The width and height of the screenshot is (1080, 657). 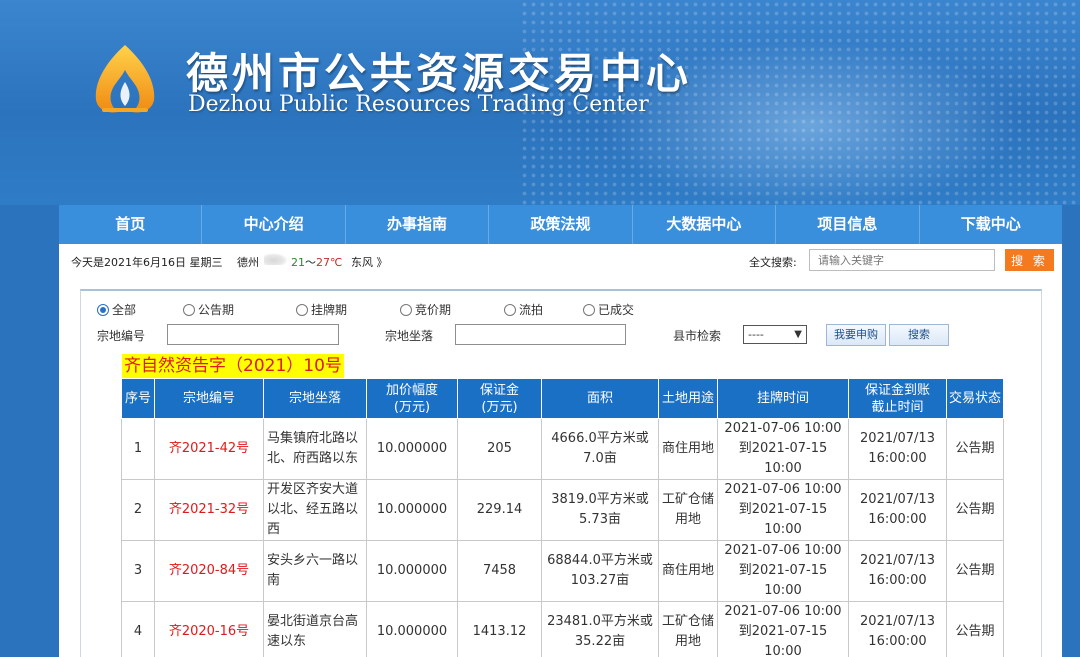 I want to click on cell-code-link: 齐2021-32号, so click(x=209, y=510).